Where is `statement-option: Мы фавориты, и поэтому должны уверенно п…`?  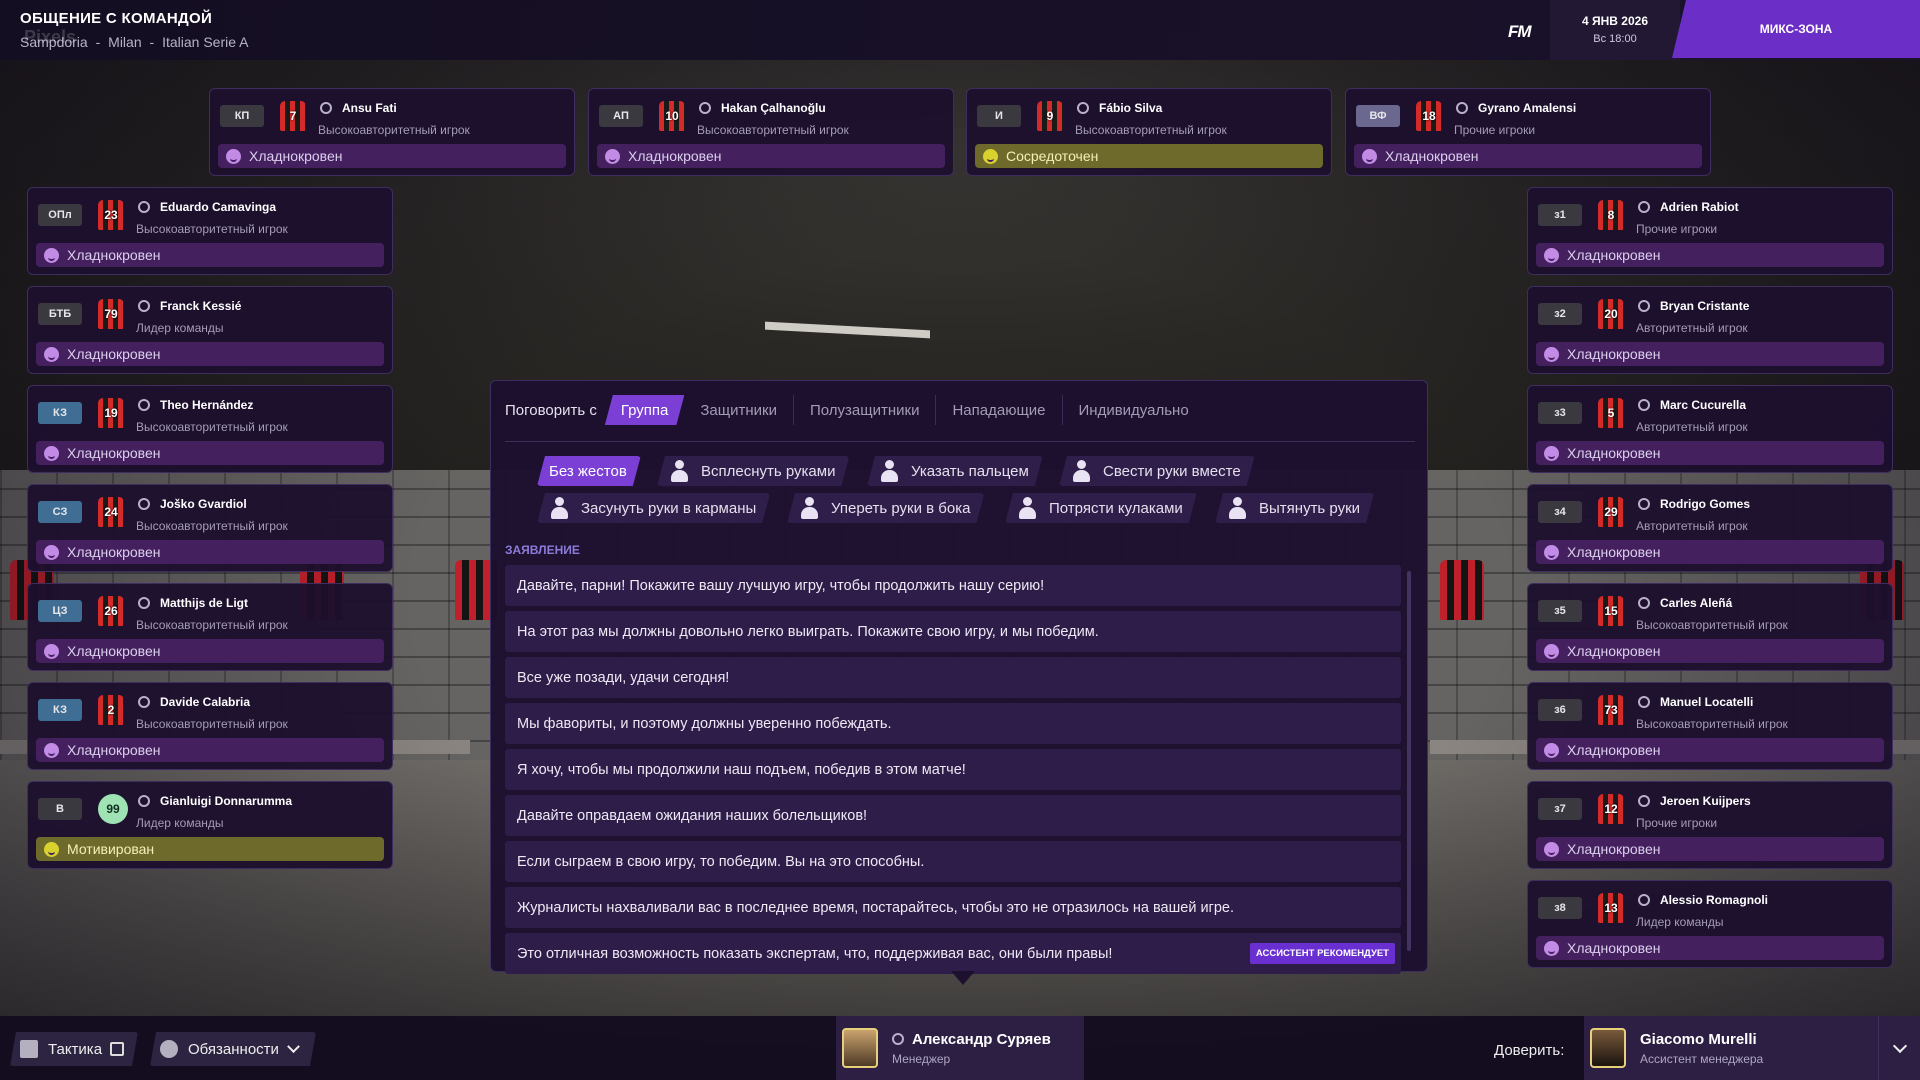 statement-option: Мы фавориты, и поэтому должны уверенно п… is located at coordinates (953, 723).